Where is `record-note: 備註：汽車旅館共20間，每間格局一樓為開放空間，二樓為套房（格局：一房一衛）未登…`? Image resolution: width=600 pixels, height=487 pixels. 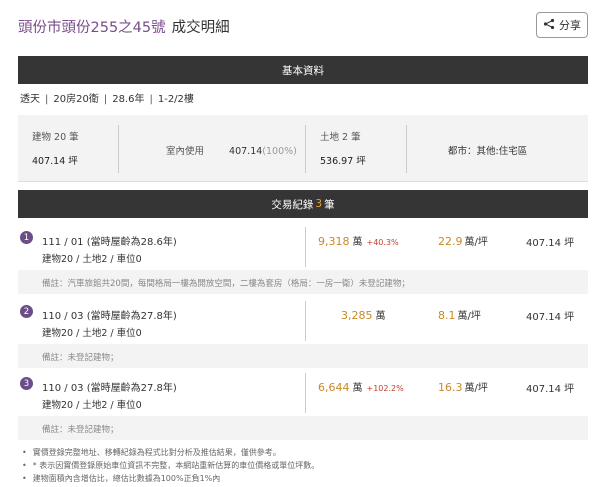 record-note: 備註：汽車旅館共20間，每間格局一樓為開放空間，二樓為套房（格局：一房一衛）未登… is located at coordinates (303, 282).